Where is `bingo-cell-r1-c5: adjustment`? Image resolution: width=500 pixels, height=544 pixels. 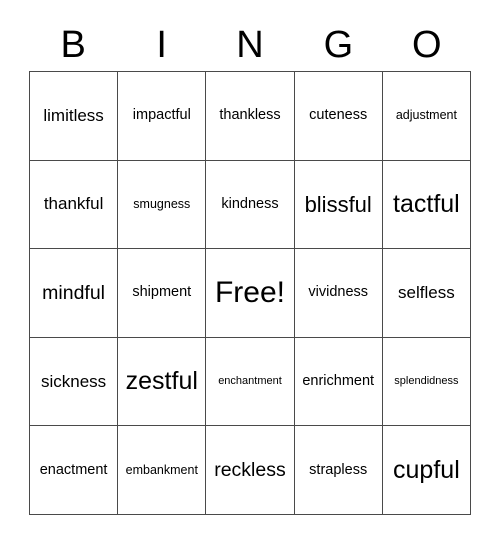 bingo-cell-r1-c5: adjustment is located at coordinates (426, 116).